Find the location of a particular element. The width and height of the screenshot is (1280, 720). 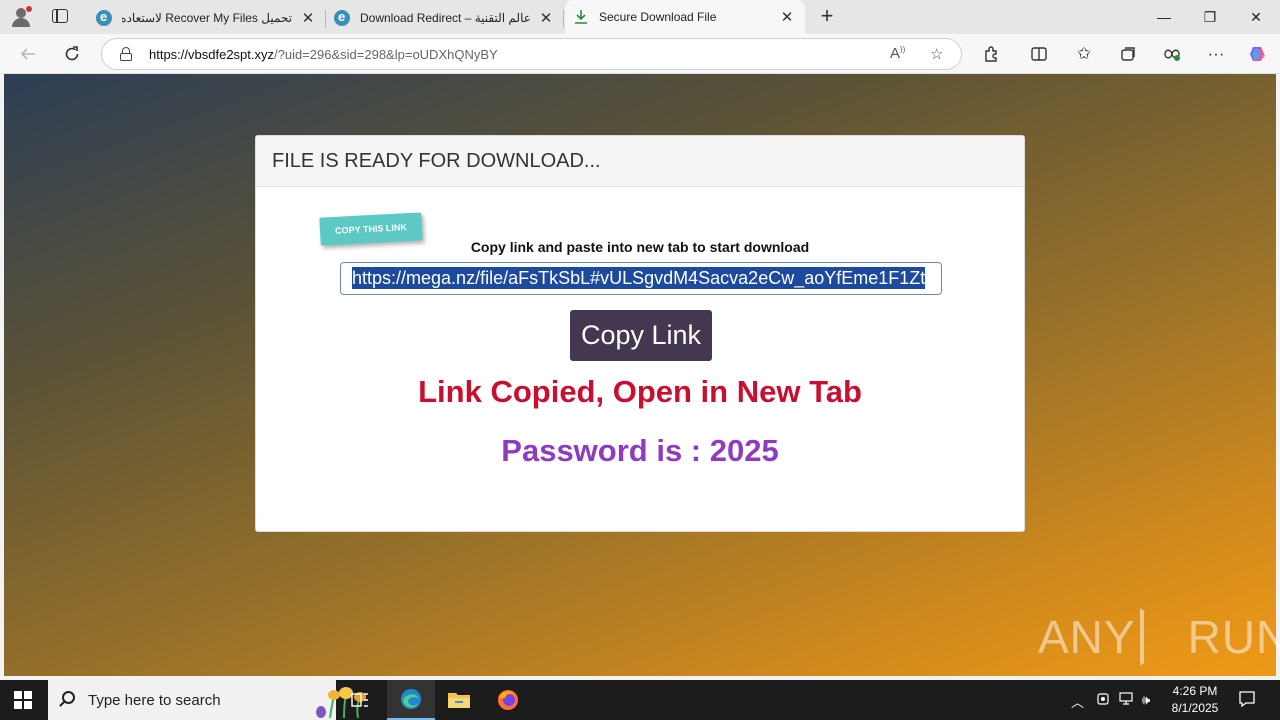

watermark-left-text: ANY is located at coordinates (1087, 637).